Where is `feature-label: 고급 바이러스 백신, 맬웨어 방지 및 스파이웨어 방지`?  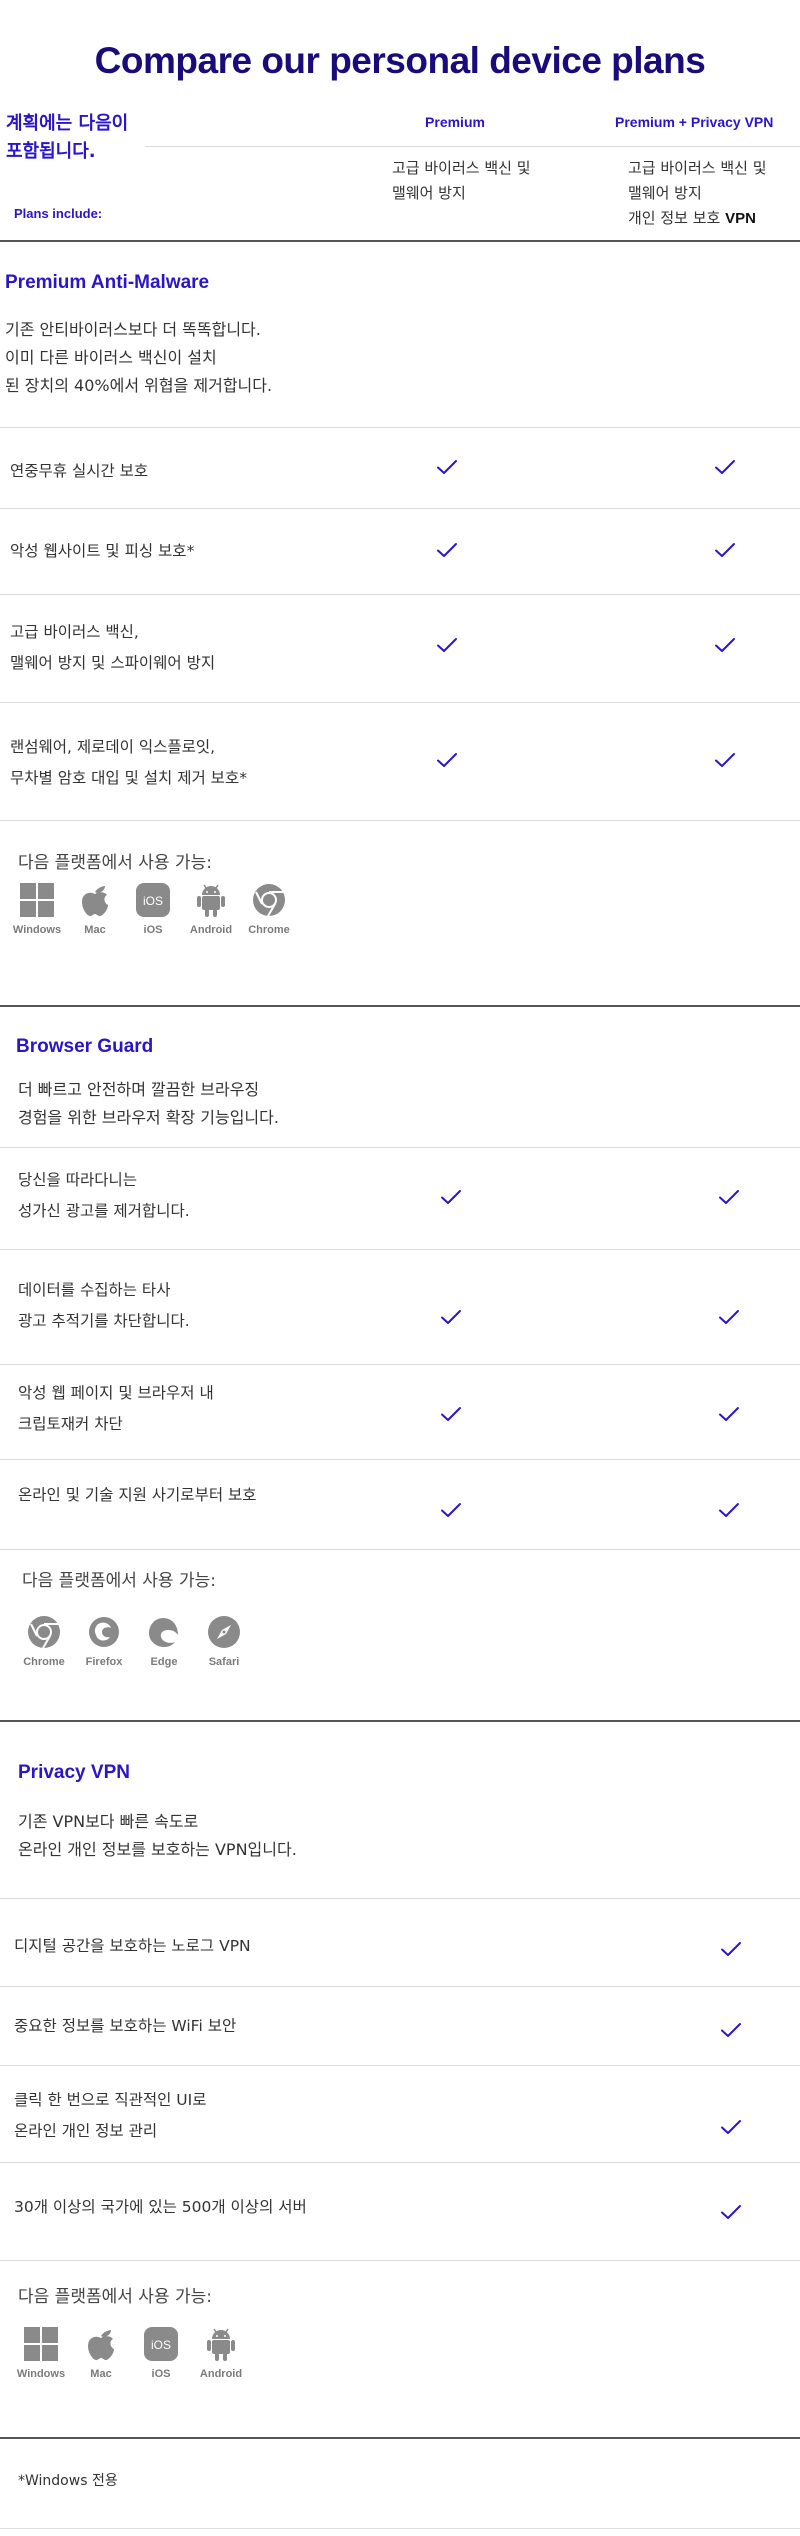 feature-label: 고급 바이러스 백신, 맬웨어 방지 및 스파이웨어 방지 is located at coordinates (112, 648).